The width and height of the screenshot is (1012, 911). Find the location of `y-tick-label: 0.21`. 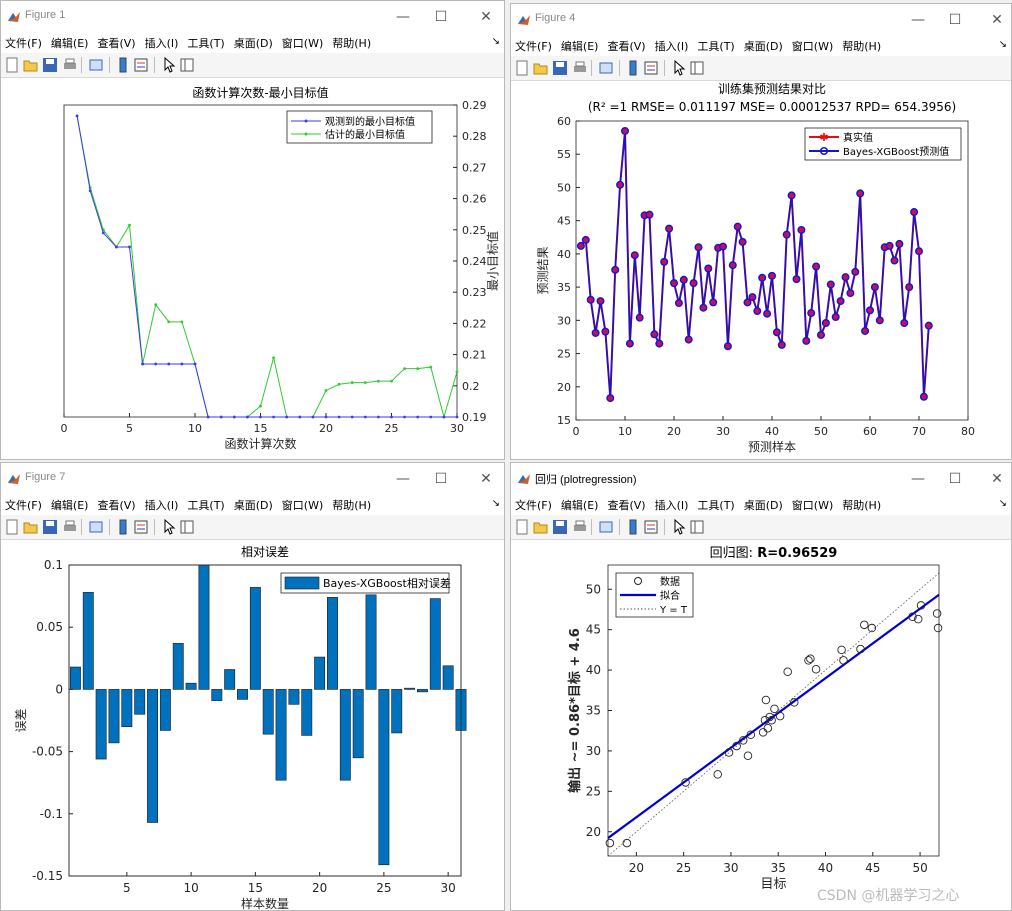

y-tick-label: 0.21 is located at coordinates (474, 355).